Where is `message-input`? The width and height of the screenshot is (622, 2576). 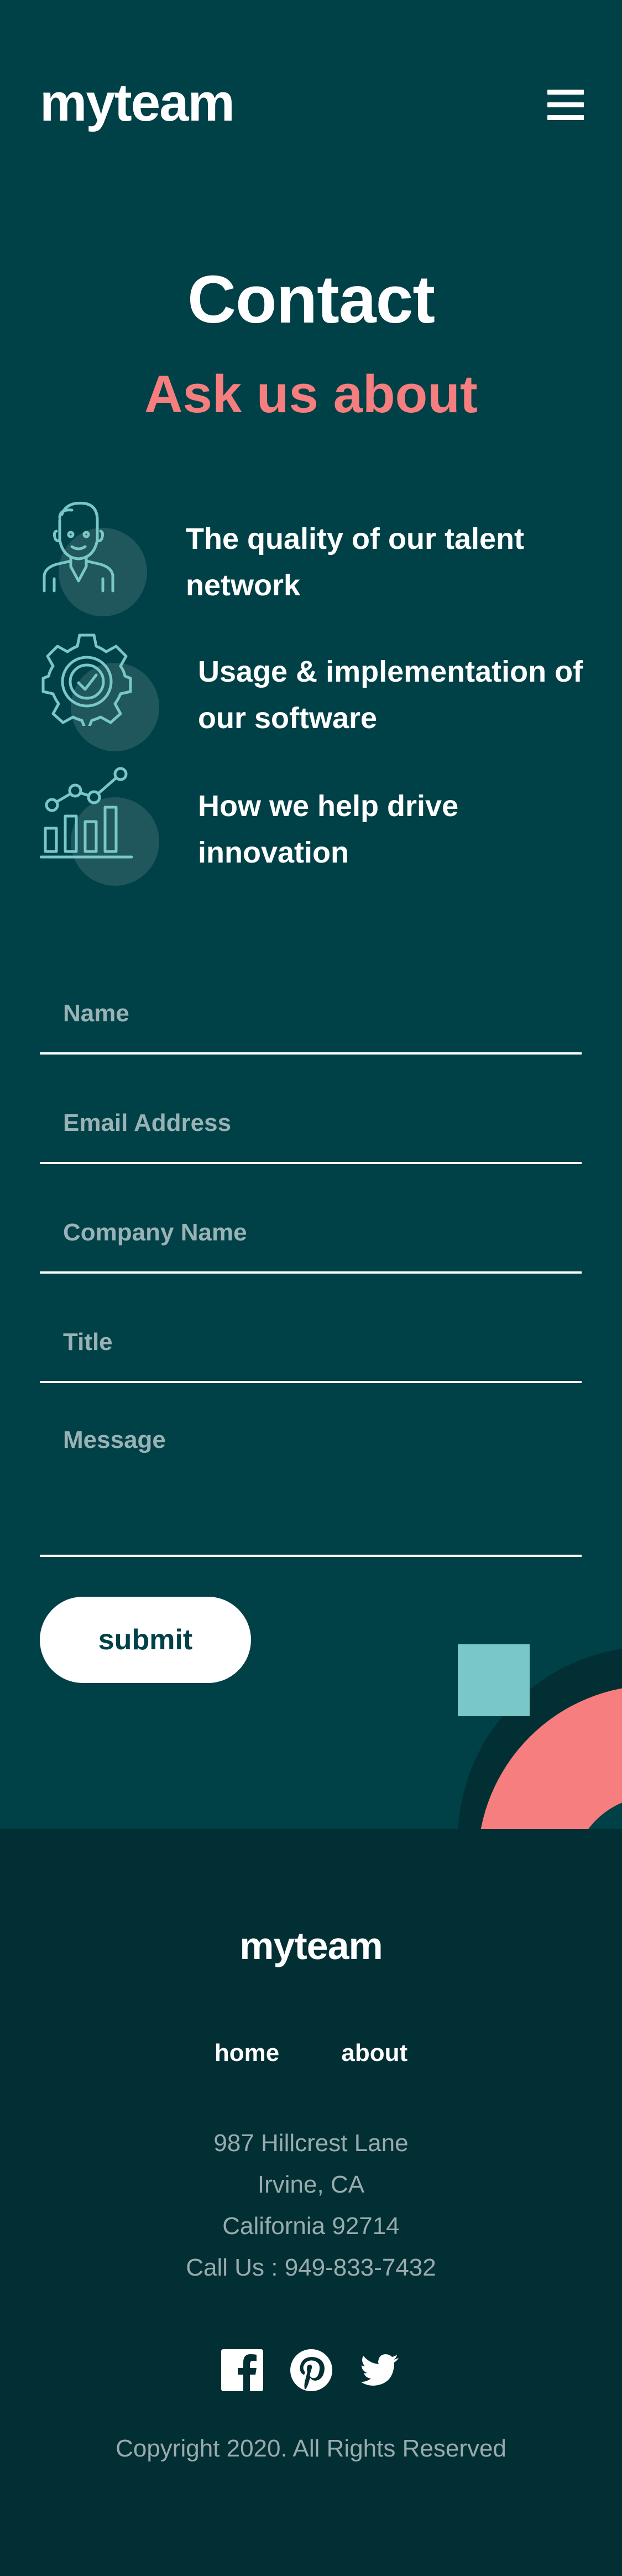
message-input is located at coordinates (311, 1483).